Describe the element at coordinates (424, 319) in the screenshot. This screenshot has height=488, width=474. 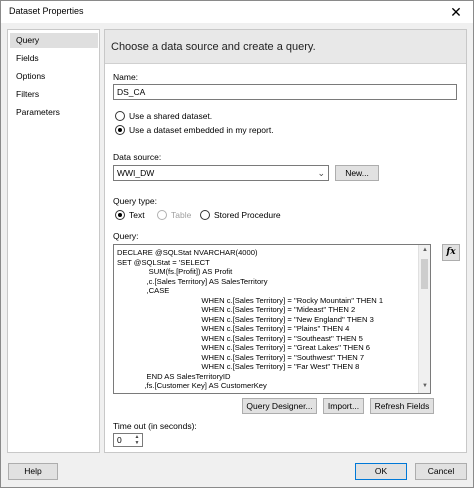
I see `query-scrollbar: ▲ ▼` at that location.